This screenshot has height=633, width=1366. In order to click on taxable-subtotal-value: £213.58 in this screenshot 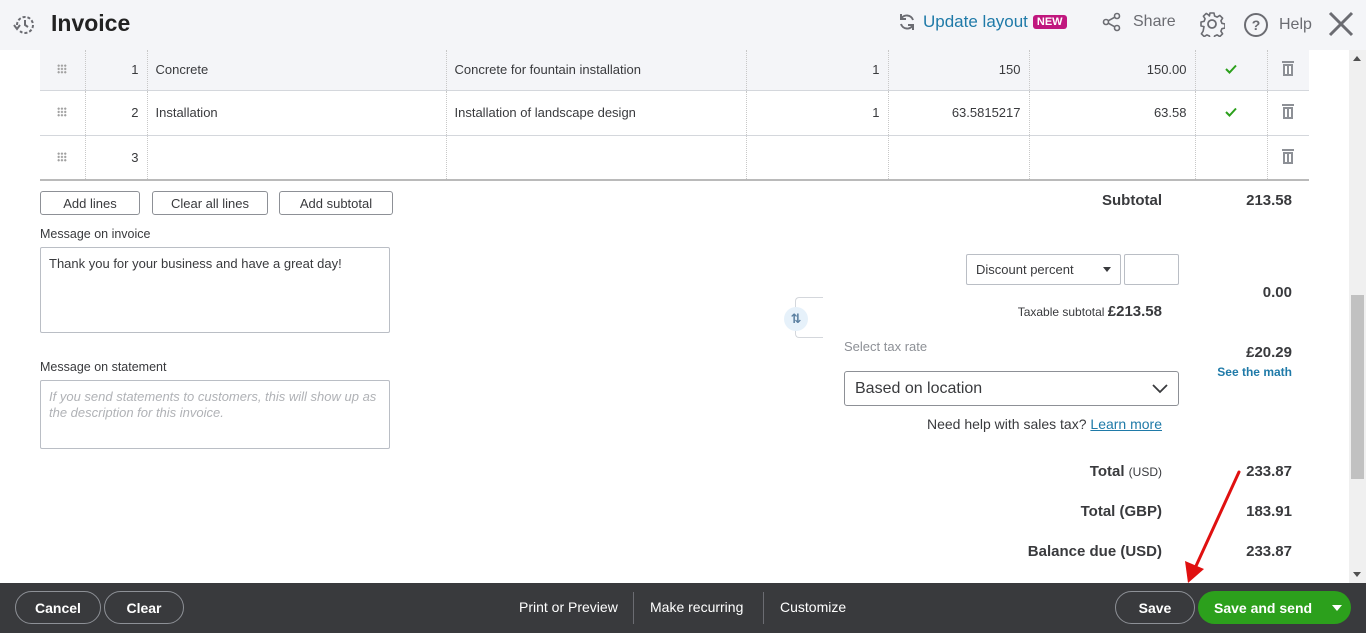, I will do `click(1134, 311)`.